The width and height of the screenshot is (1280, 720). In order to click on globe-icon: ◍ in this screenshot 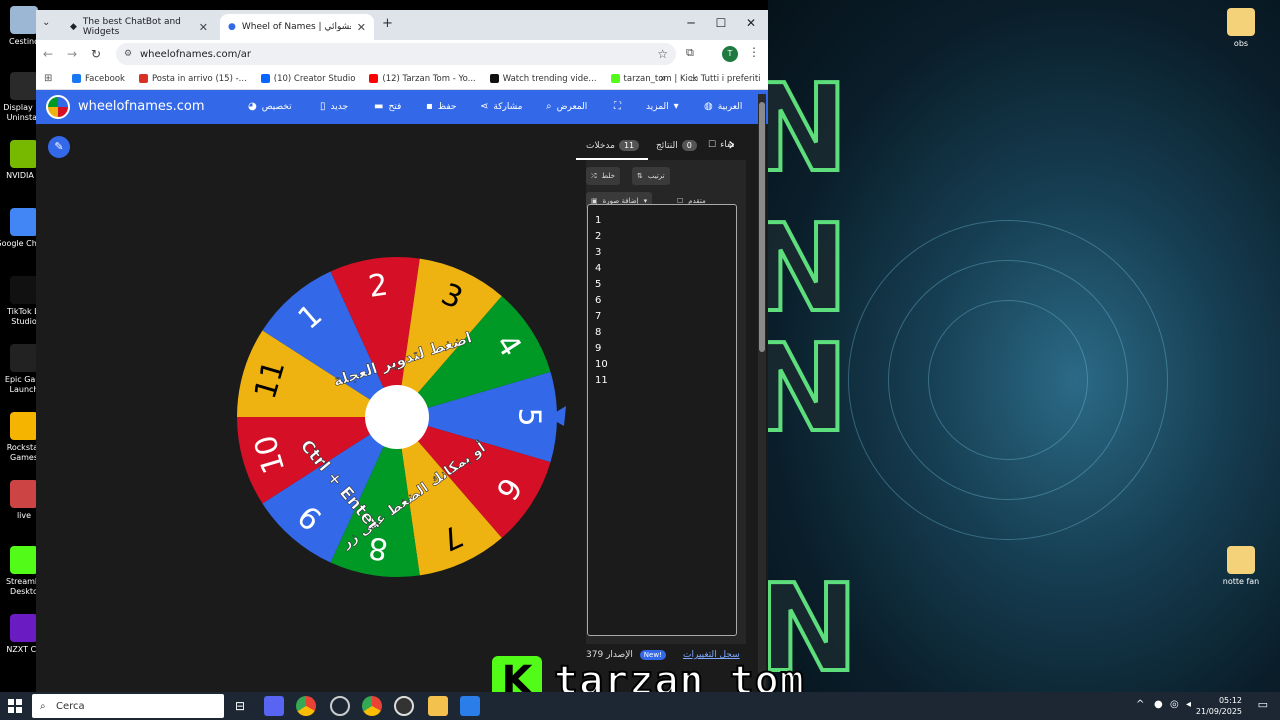, I will do `click(708, 106)`.